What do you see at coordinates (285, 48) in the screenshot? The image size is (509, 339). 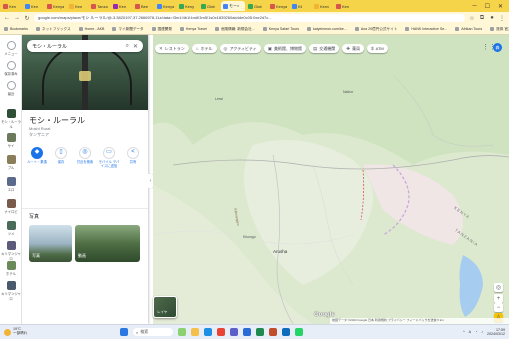 I see `category-chip: ▣ 美術館、博物館` at bounding box center [285, 48].